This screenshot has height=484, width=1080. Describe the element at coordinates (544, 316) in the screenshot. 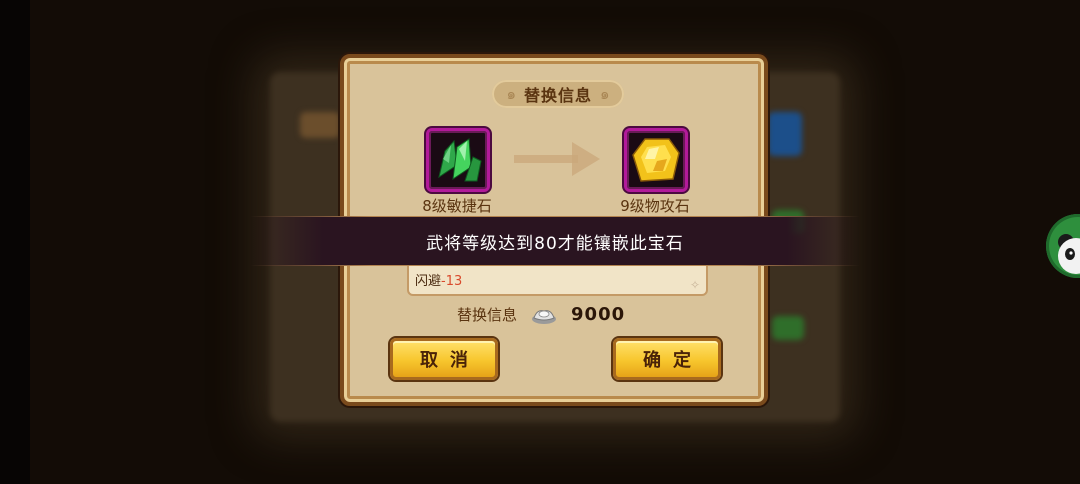

I see `silver-ingot-icon` at that location.